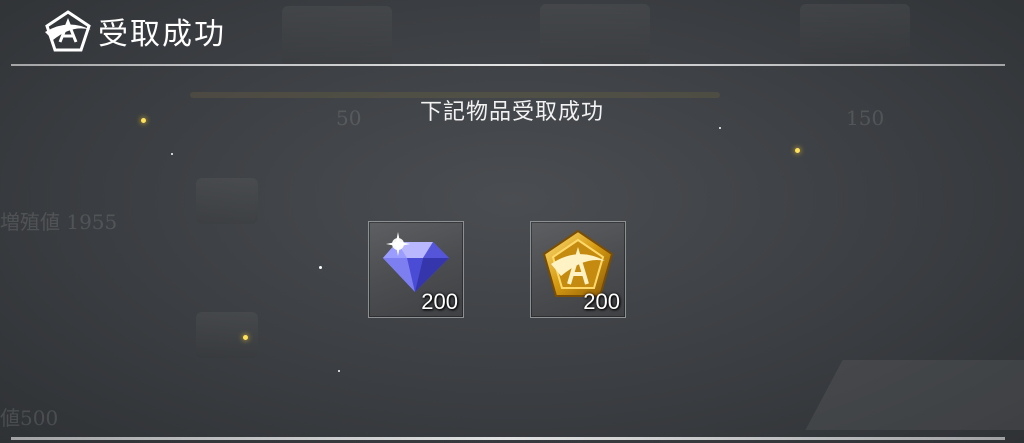 The width and height of the screenshot is (1024, 443). I want to click on diamond-gem-icon, so click(416, 262).